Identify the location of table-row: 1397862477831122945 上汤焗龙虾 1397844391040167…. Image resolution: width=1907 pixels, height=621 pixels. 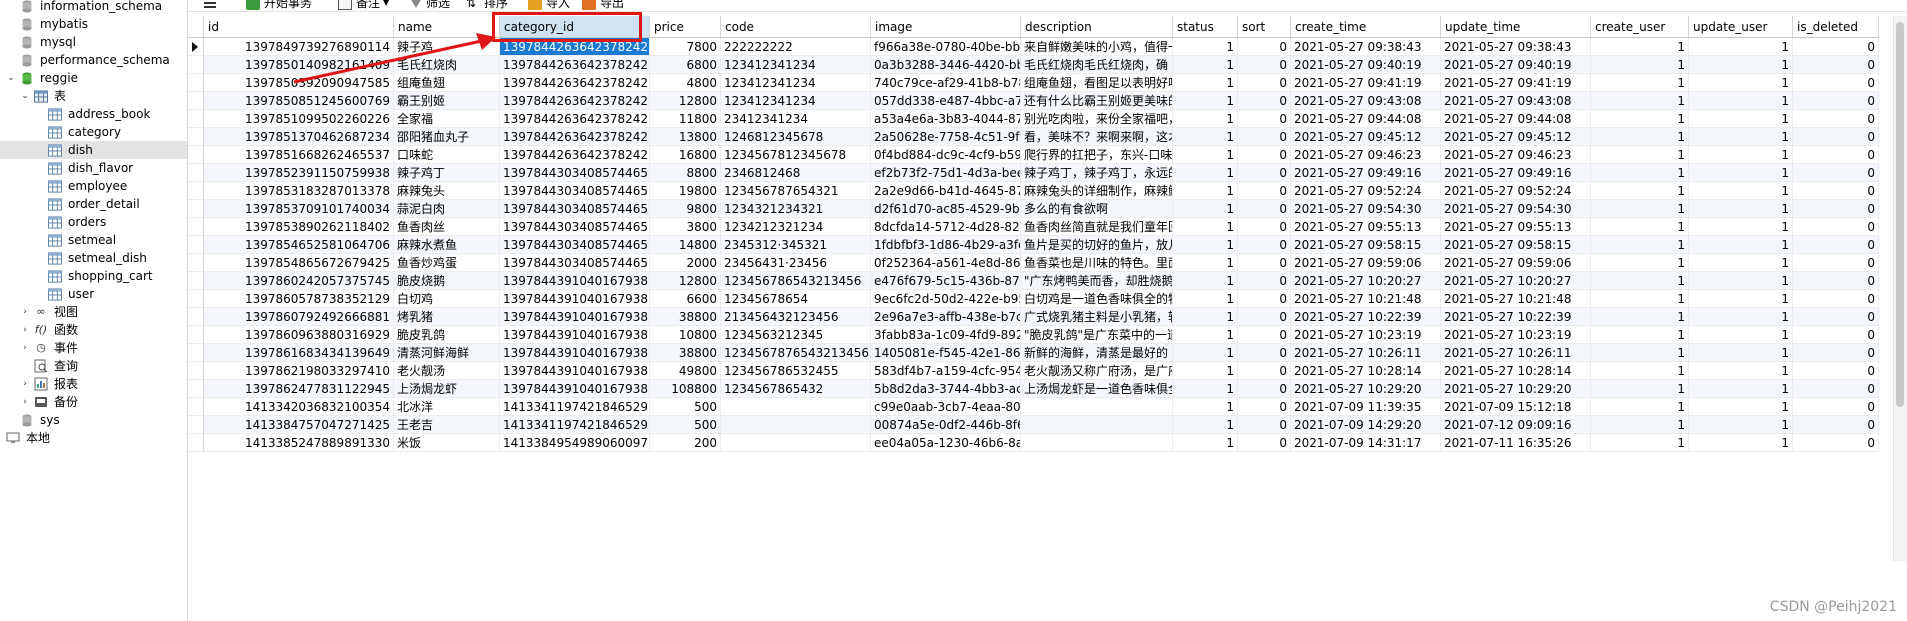
(1034, 389).